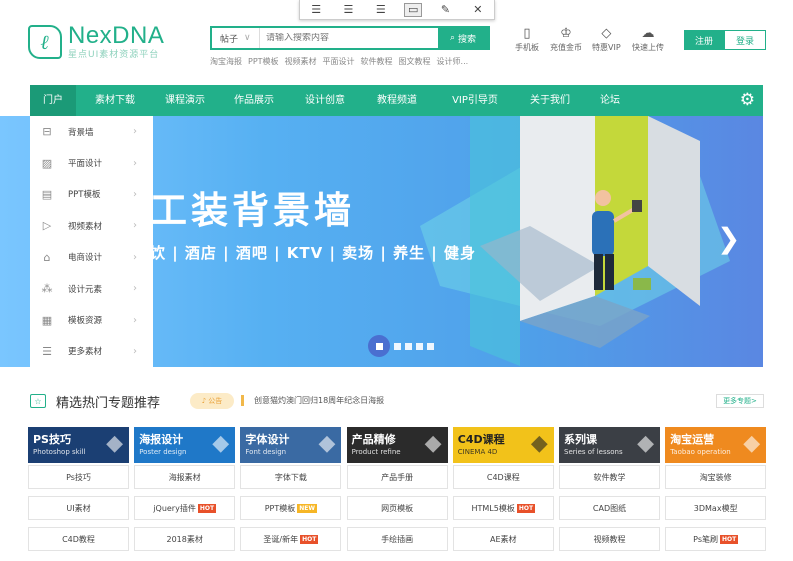  What do you see at coordinates (91, 351) in the screenshot?
I see `sidebar-item-more: ☰ 更多素材 ›` at bounding box center [91, 351].